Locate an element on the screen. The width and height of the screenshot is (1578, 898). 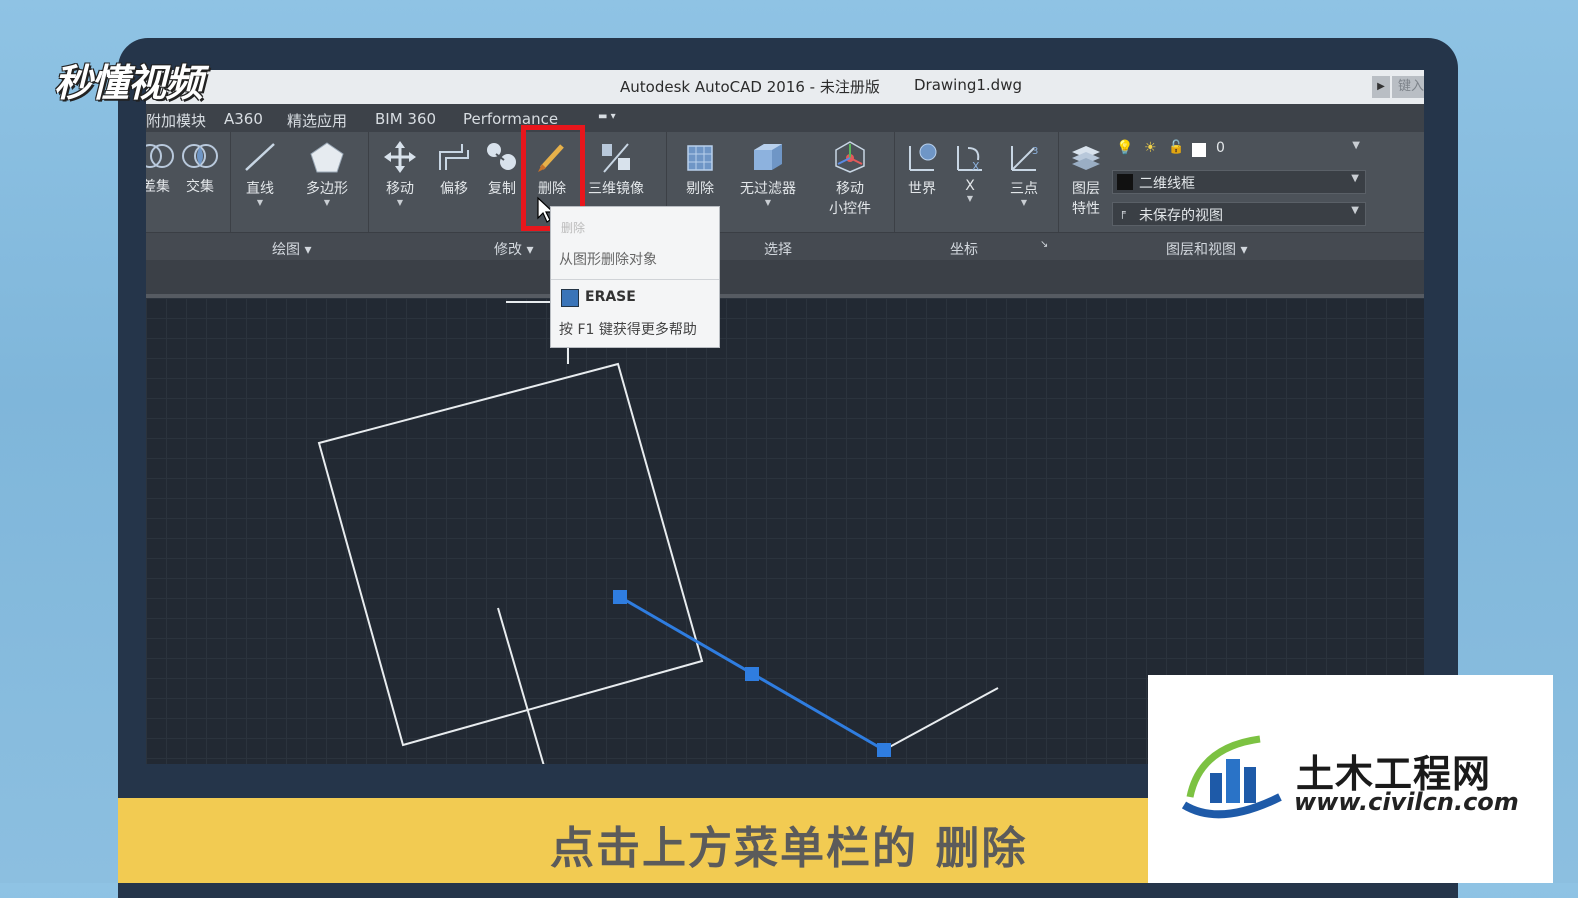
watermark-url: www.civilcn.com is located at coordinates (1406, 802).